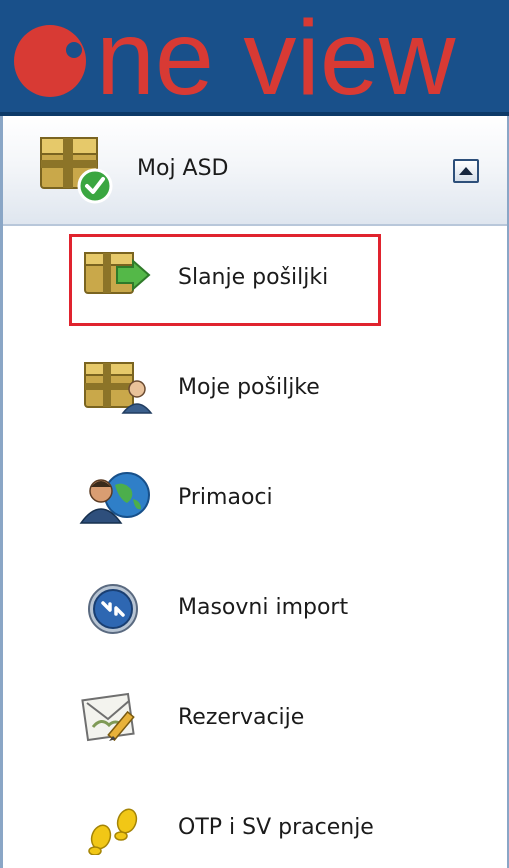 Image resolution: width=509 pixels, height=868 pixels. What do you see at coordinates (263, 607) in the screenshot?
I see `menu-item-label: Masovni import` at bounding box center [263, 607].